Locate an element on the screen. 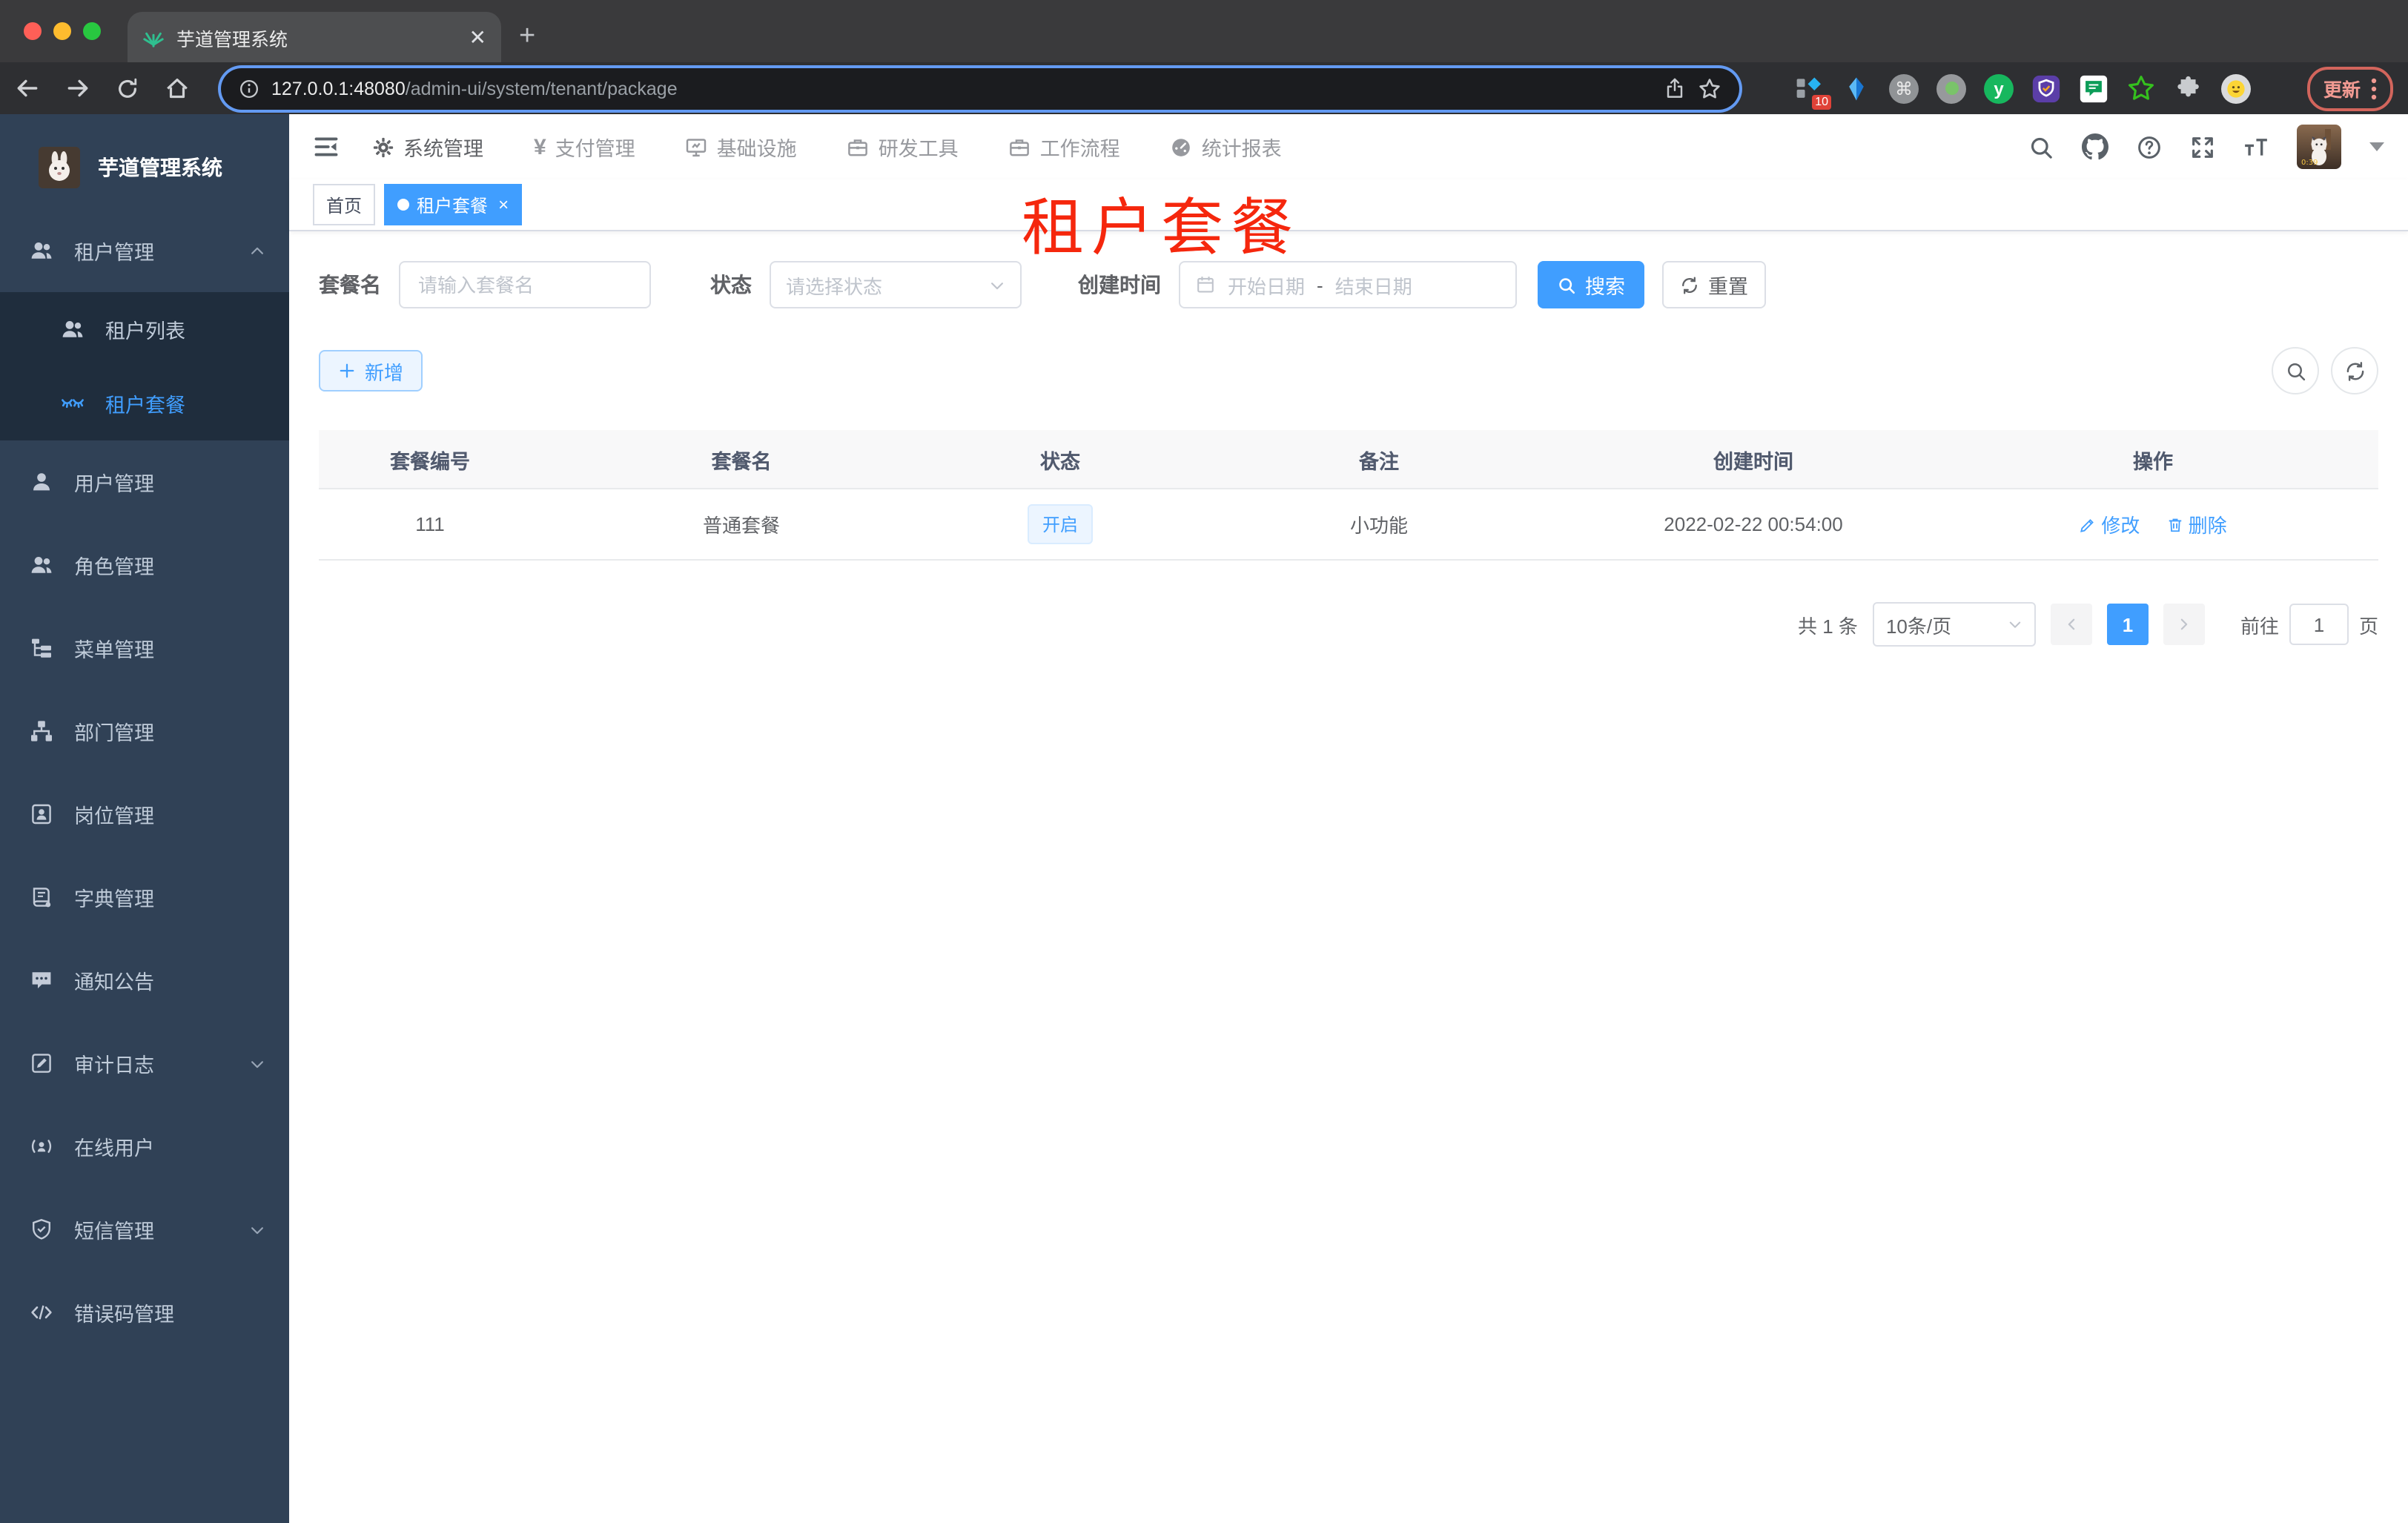 This screenshot has height=1523, width=2408. edit-link: 修改 is located at coordinates (2109, 524).